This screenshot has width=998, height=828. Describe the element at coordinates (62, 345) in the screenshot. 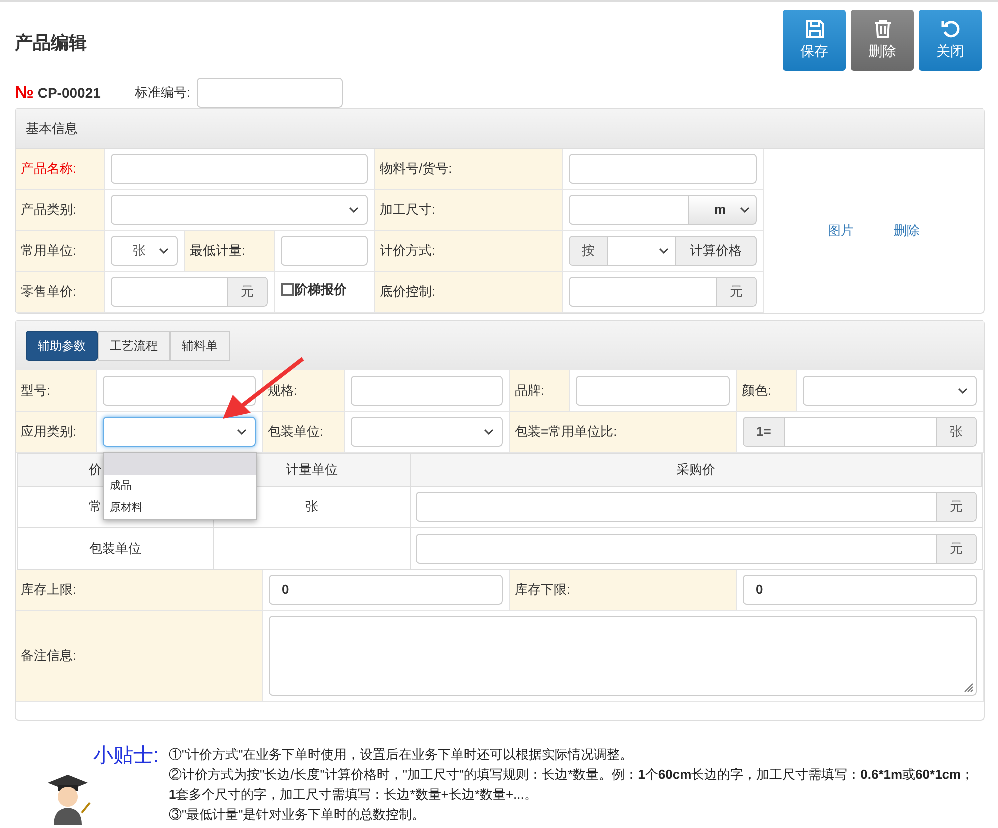

I see `tab: 辅助参数` at that location.